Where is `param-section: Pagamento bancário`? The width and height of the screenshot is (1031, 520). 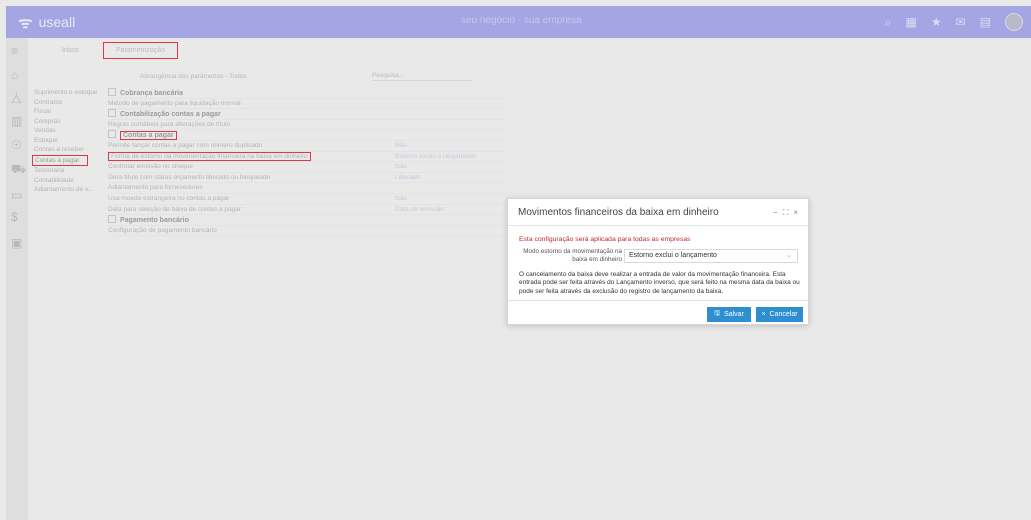
param-section: Pagamento bancário is located at coordinates (308, 220).